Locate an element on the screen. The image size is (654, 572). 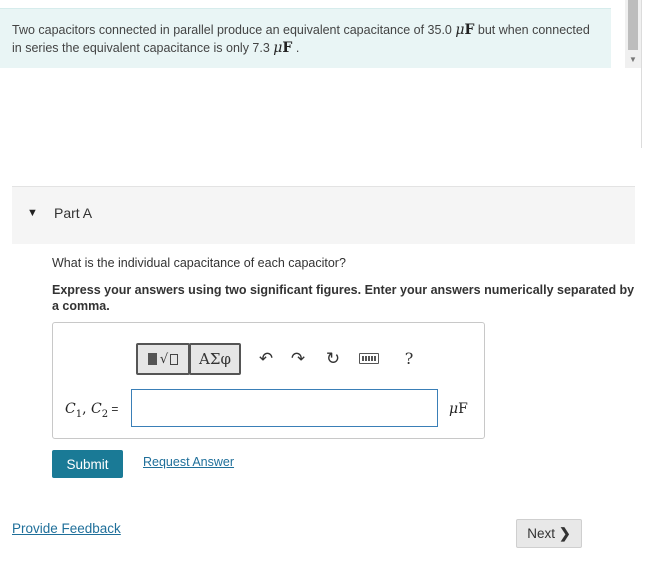
undo-icon: ↶ is located at coordinates (266, 359).